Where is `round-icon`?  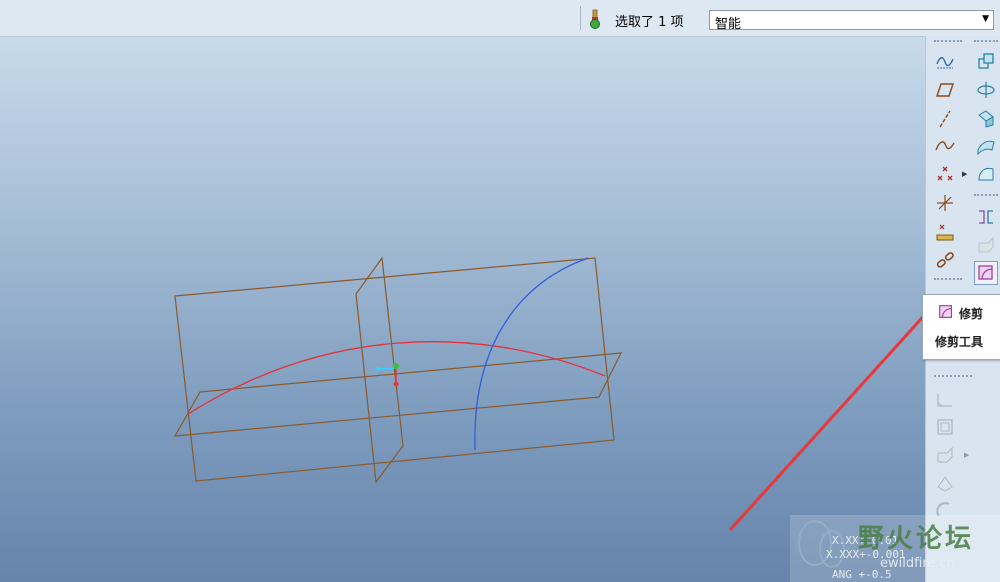
round-icon is located at coordinates (944, 400).